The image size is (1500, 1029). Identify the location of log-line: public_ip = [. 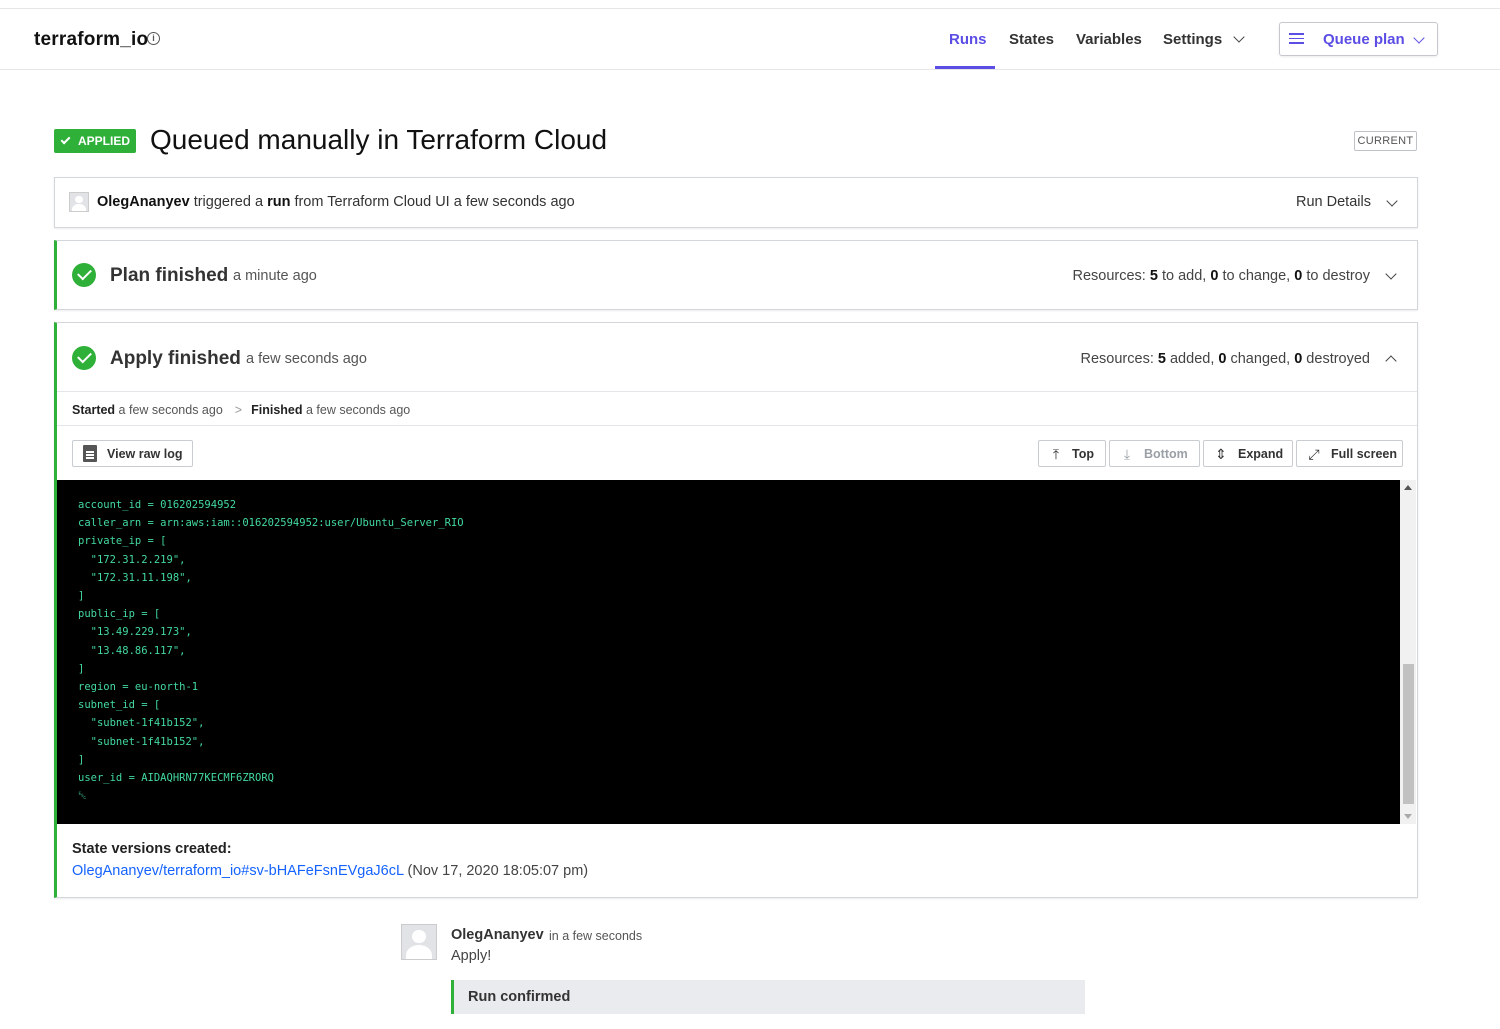
(119, 614).